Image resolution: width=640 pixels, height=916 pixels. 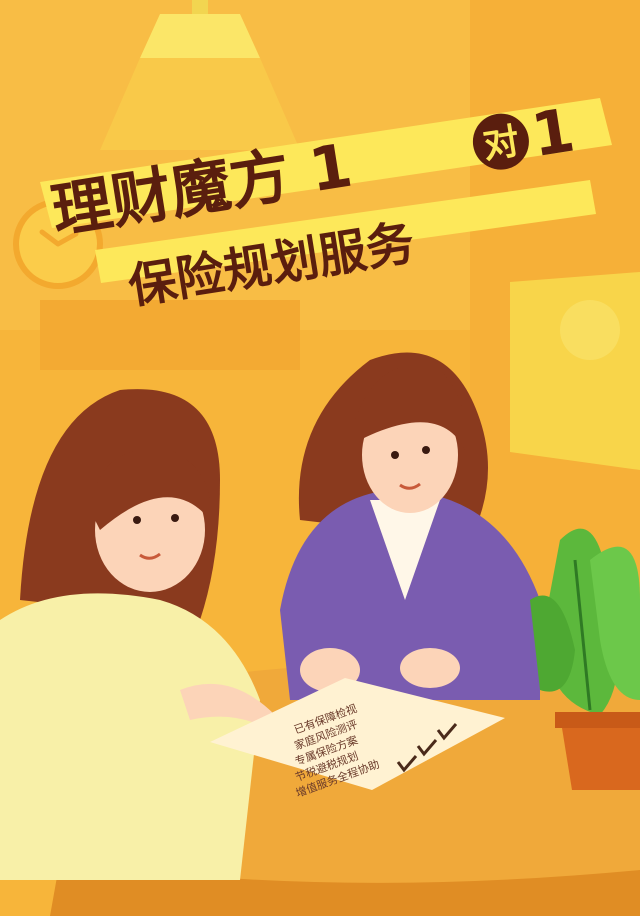 I want to click on wall-shelf, so click(x=170, y=335).